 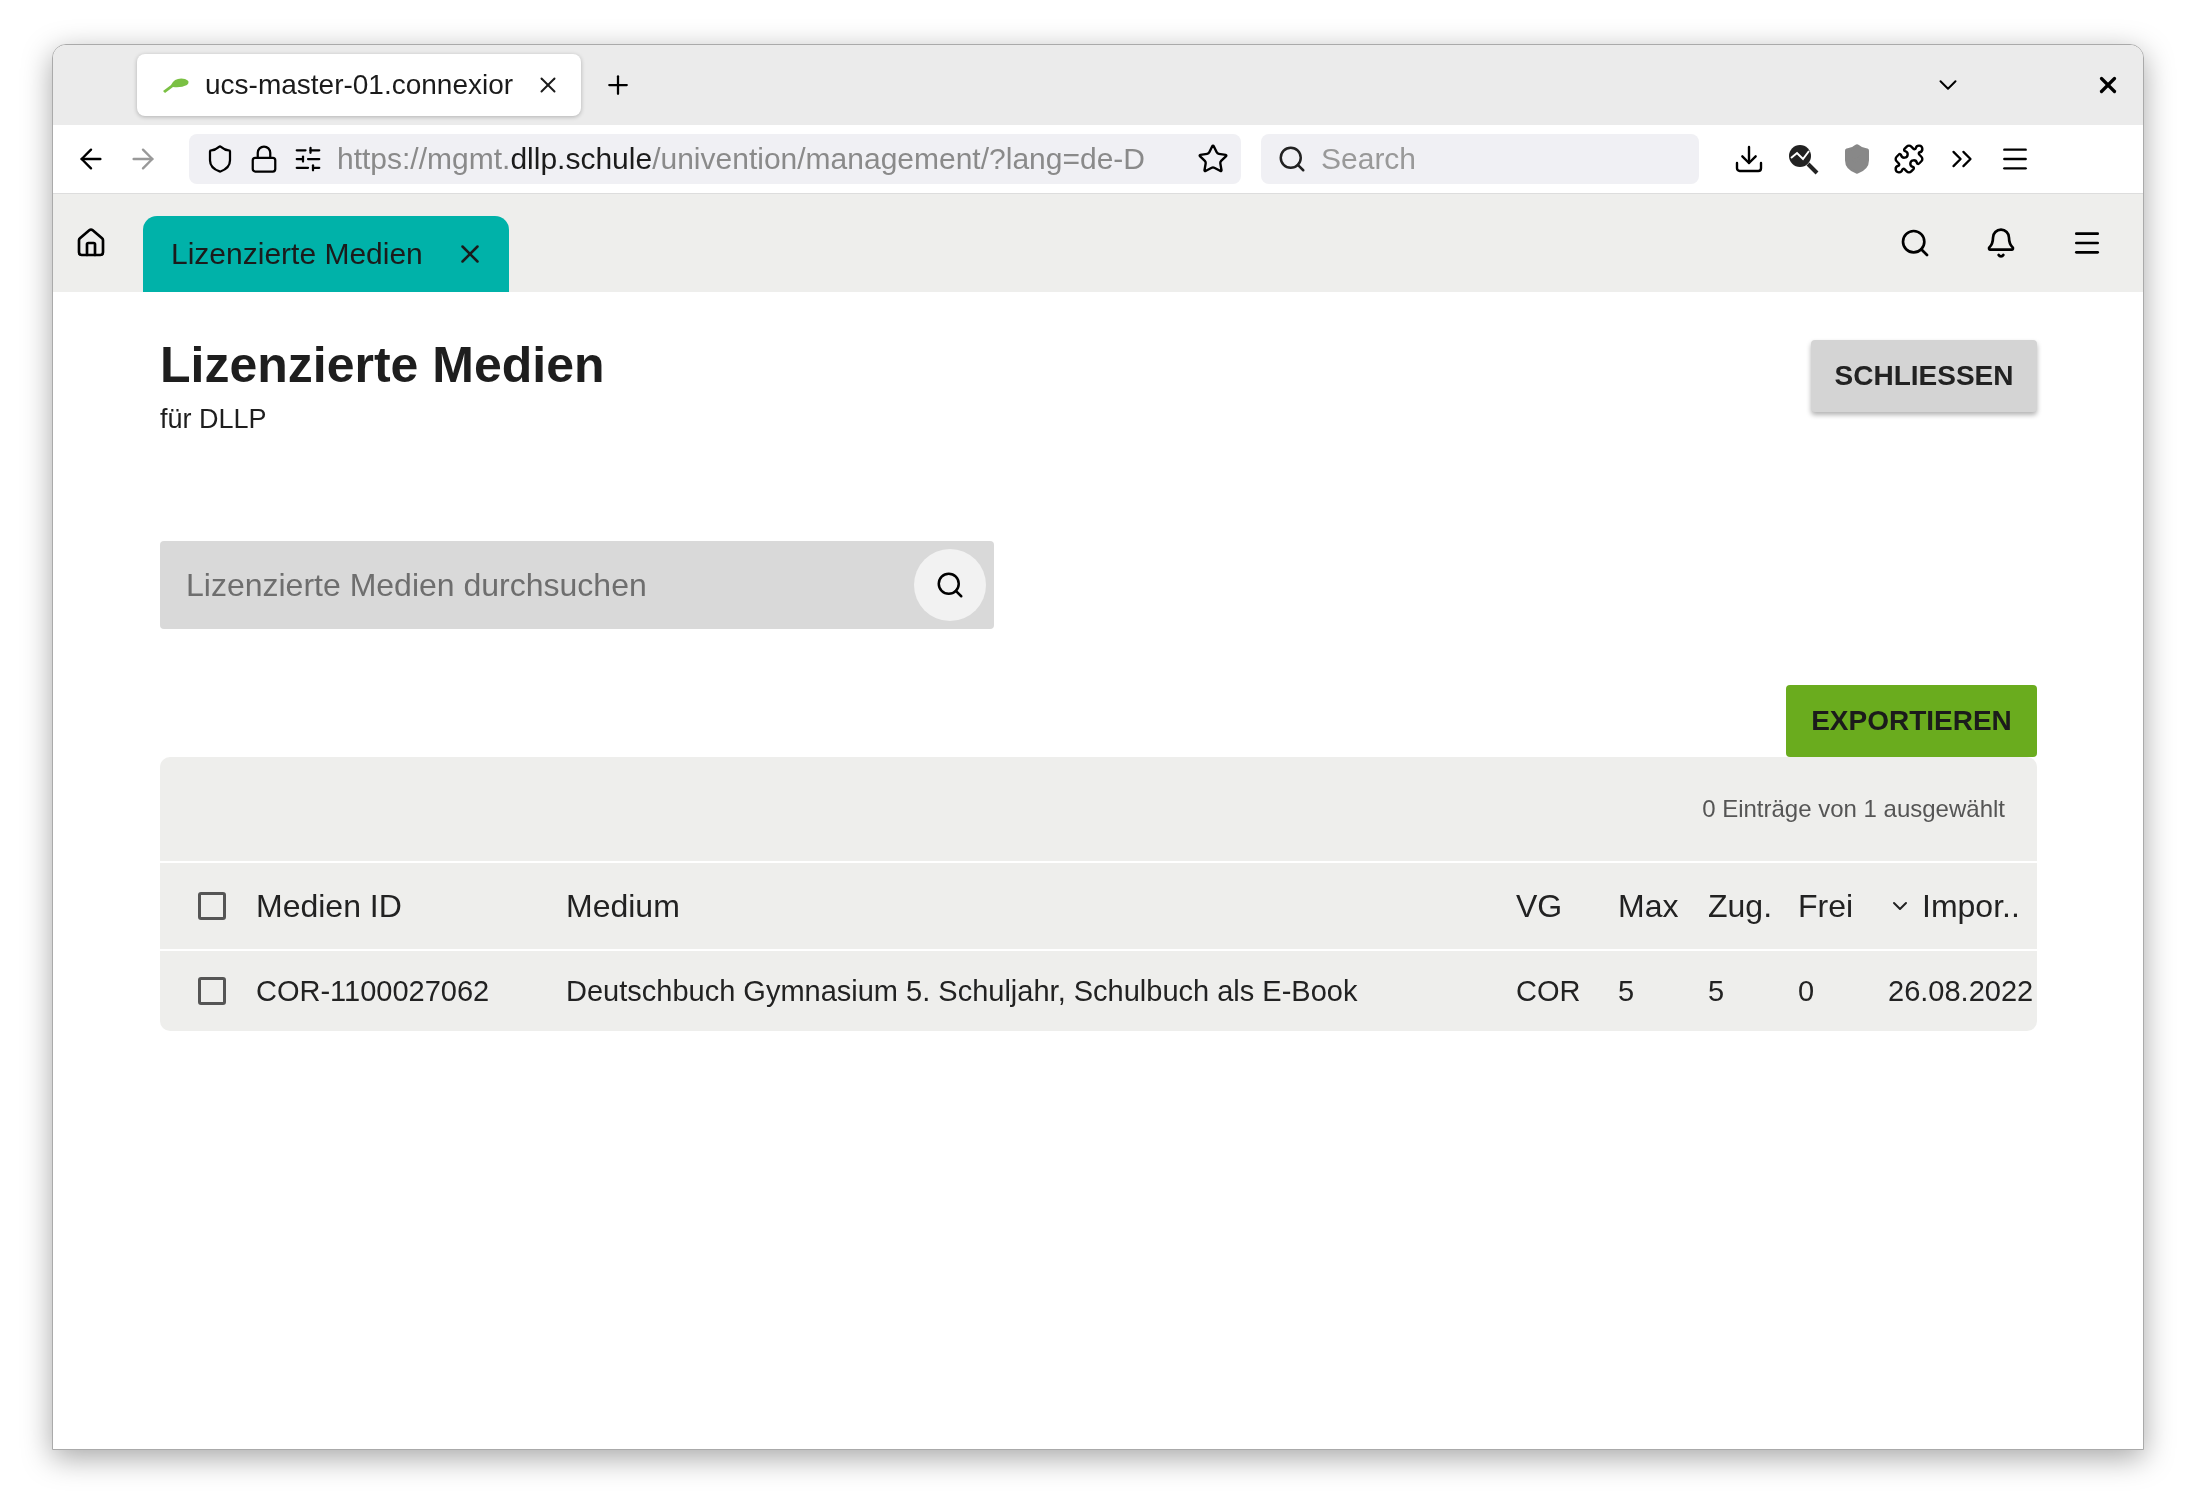 I want to click on close-button: SCHLIESSEN, so click(x=1924, y=376).